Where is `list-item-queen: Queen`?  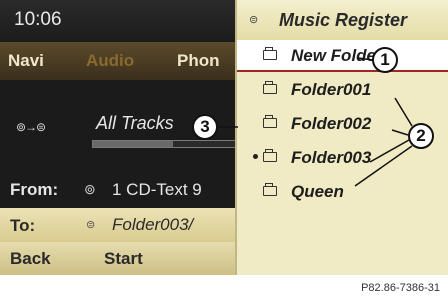
list-item-queen: Queen is located at coordinates (342, 192).